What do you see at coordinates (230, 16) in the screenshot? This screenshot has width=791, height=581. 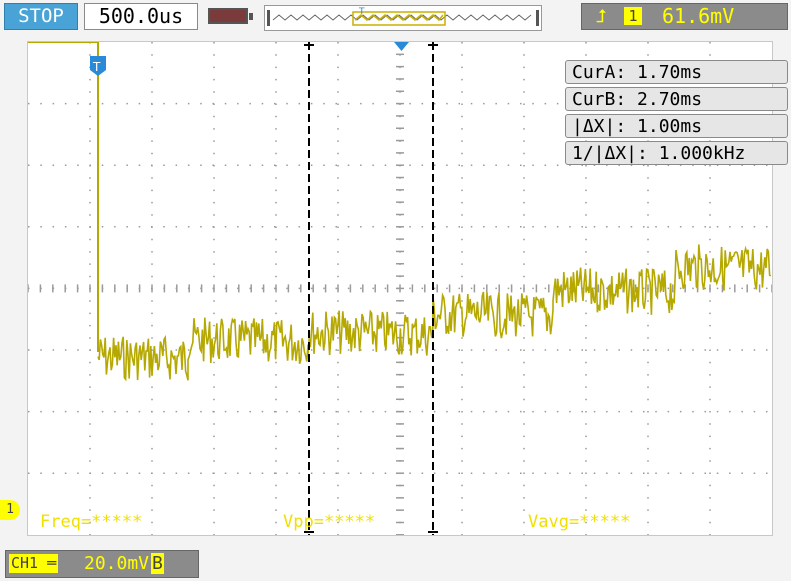 I see `battery-icon` at bounding box center [230, 16].